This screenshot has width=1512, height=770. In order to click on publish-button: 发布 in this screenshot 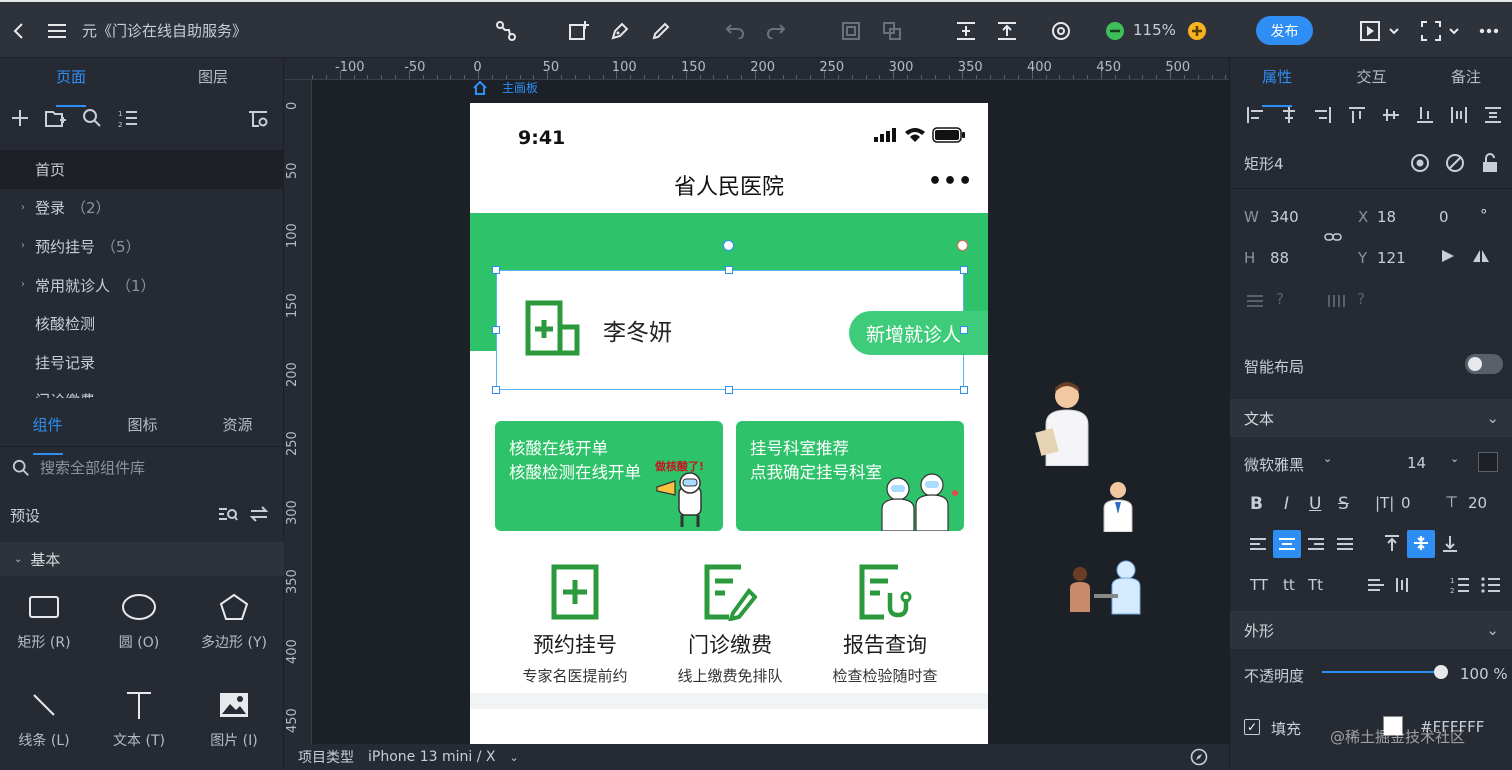, I will do `click(1284, 30)`.